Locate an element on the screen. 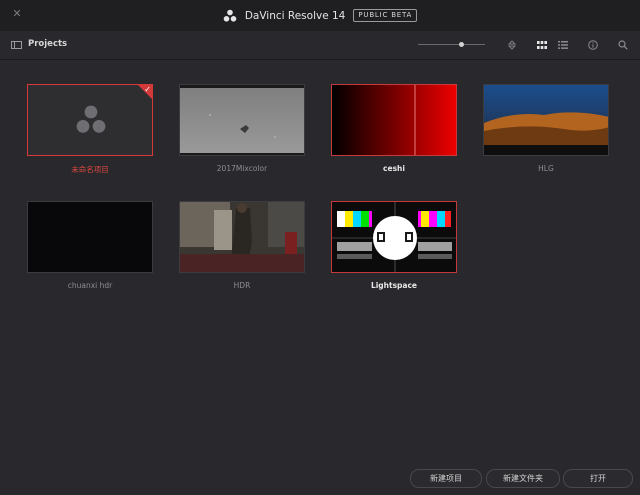 The width and height of the screenshot is (640, 495). slider-handle is located at coordinates (462, 44).